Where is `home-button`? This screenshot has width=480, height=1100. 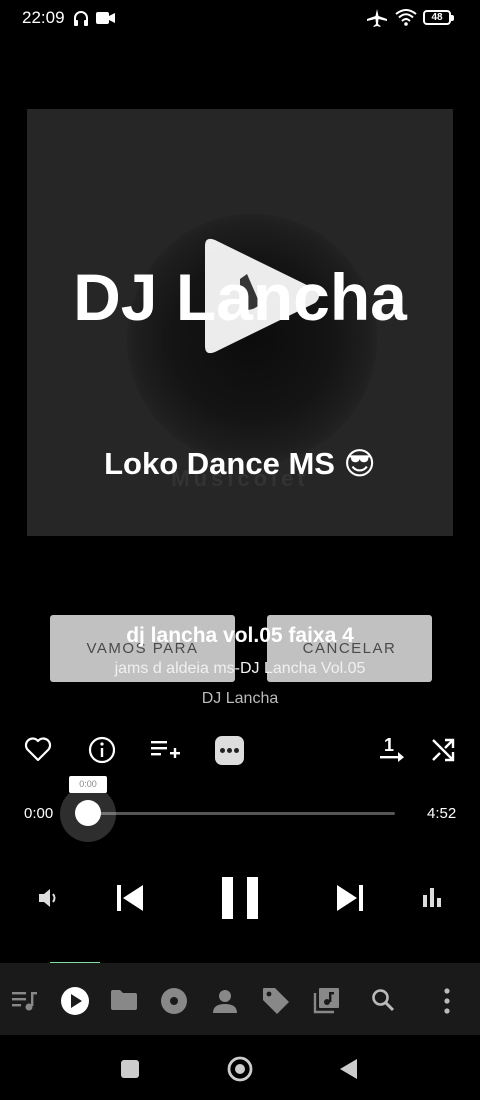 home-button is located at coordinates (240, 1069).